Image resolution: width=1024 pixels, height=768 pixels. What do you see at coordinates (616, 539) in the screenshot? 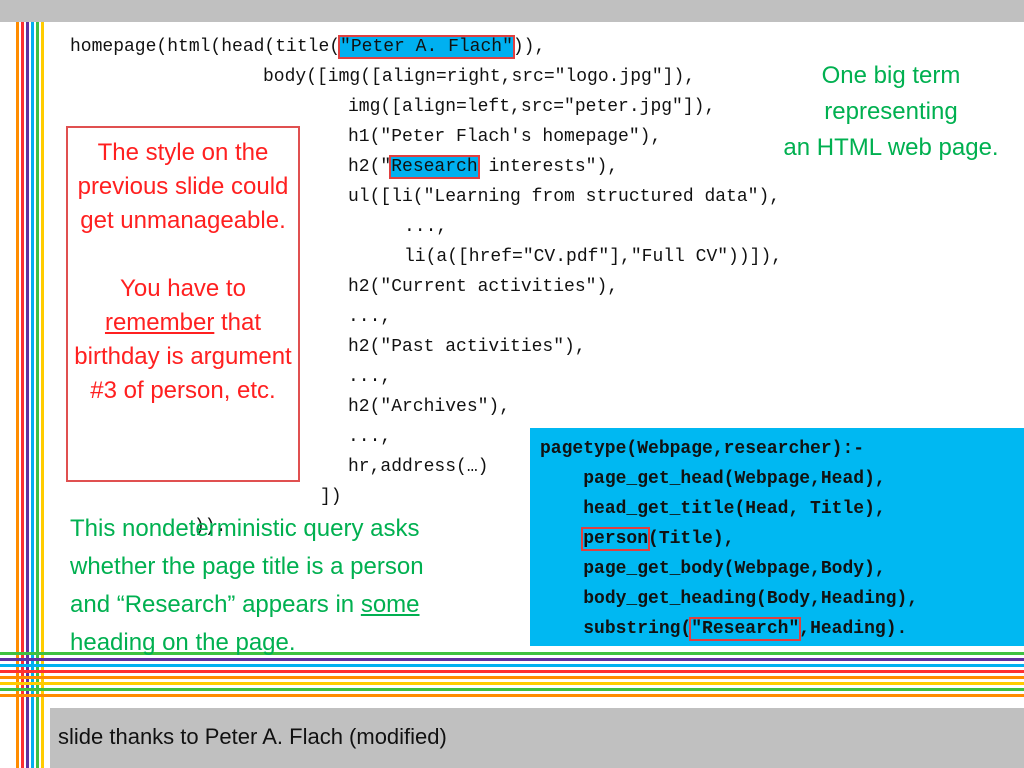
I see `person-highlight: person` at bounding box center [616, 539].